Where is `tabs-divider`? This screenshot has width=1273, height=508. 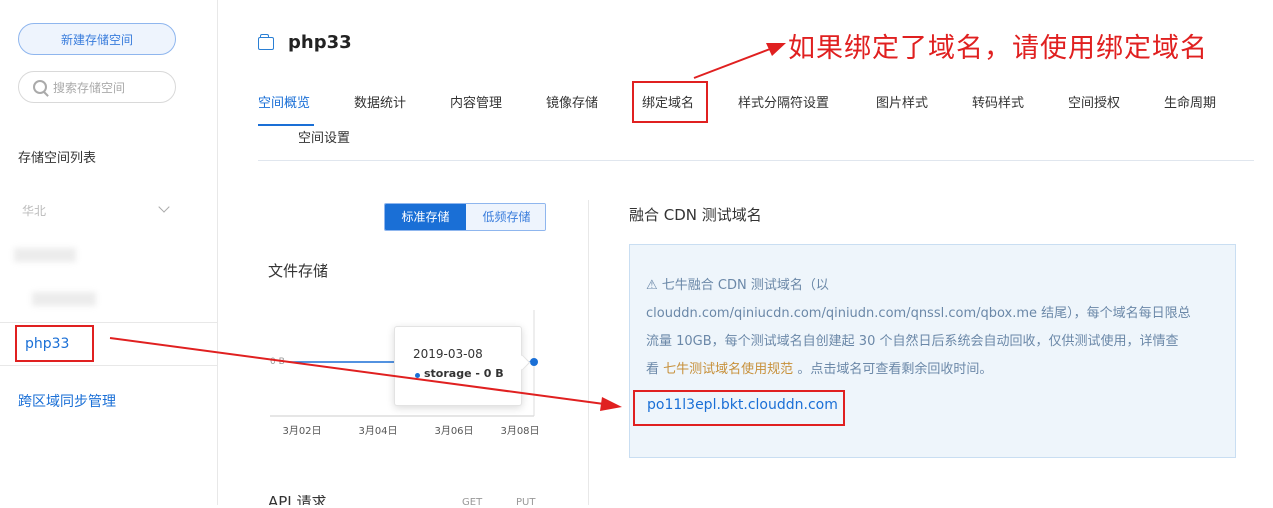 tabs-divider is located at coordinates (756, 160).